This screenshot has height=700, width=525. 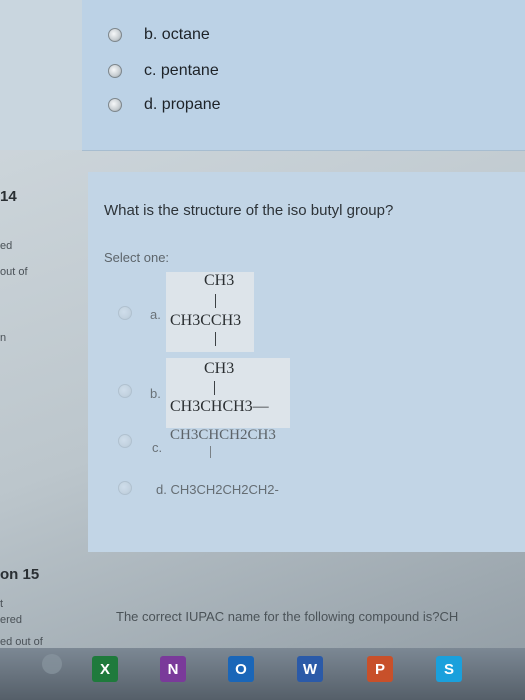 I want to click on structure-main-chain: CH3CHCH3—, so click(x=219, y=406).